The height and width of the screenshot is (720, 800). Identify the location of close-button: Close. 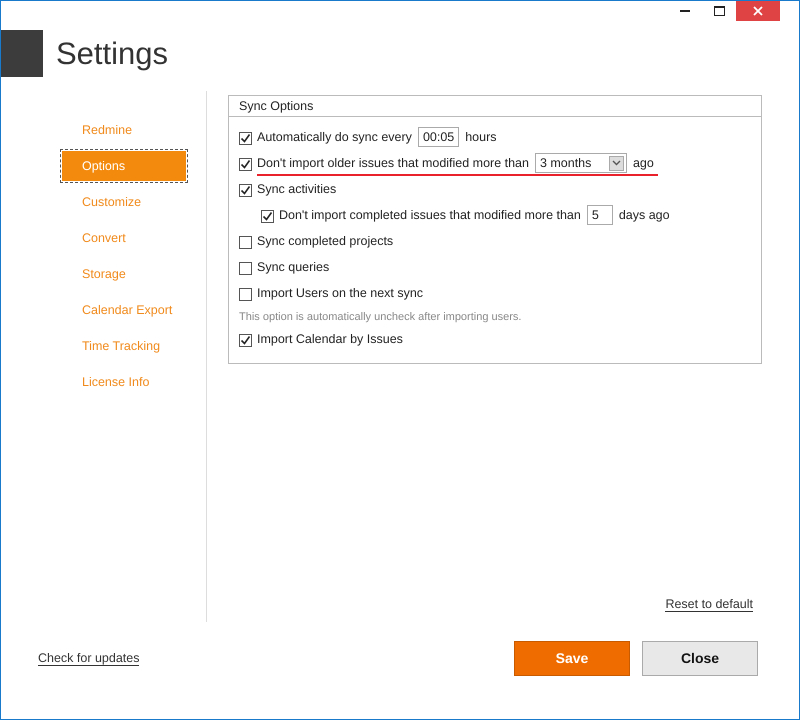
(700, 658).